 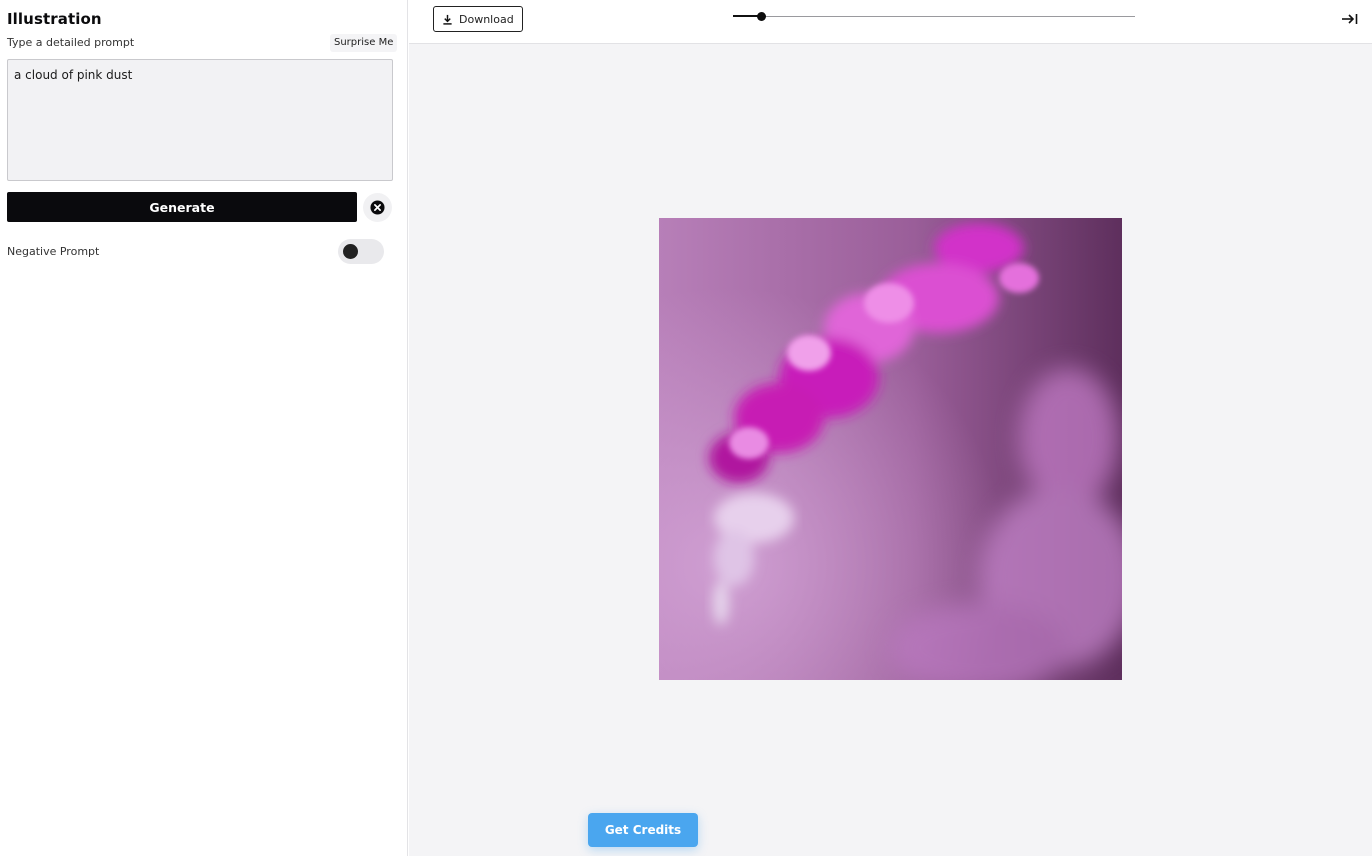 I want to click on download-label: Download, so click(x=486, y=19).